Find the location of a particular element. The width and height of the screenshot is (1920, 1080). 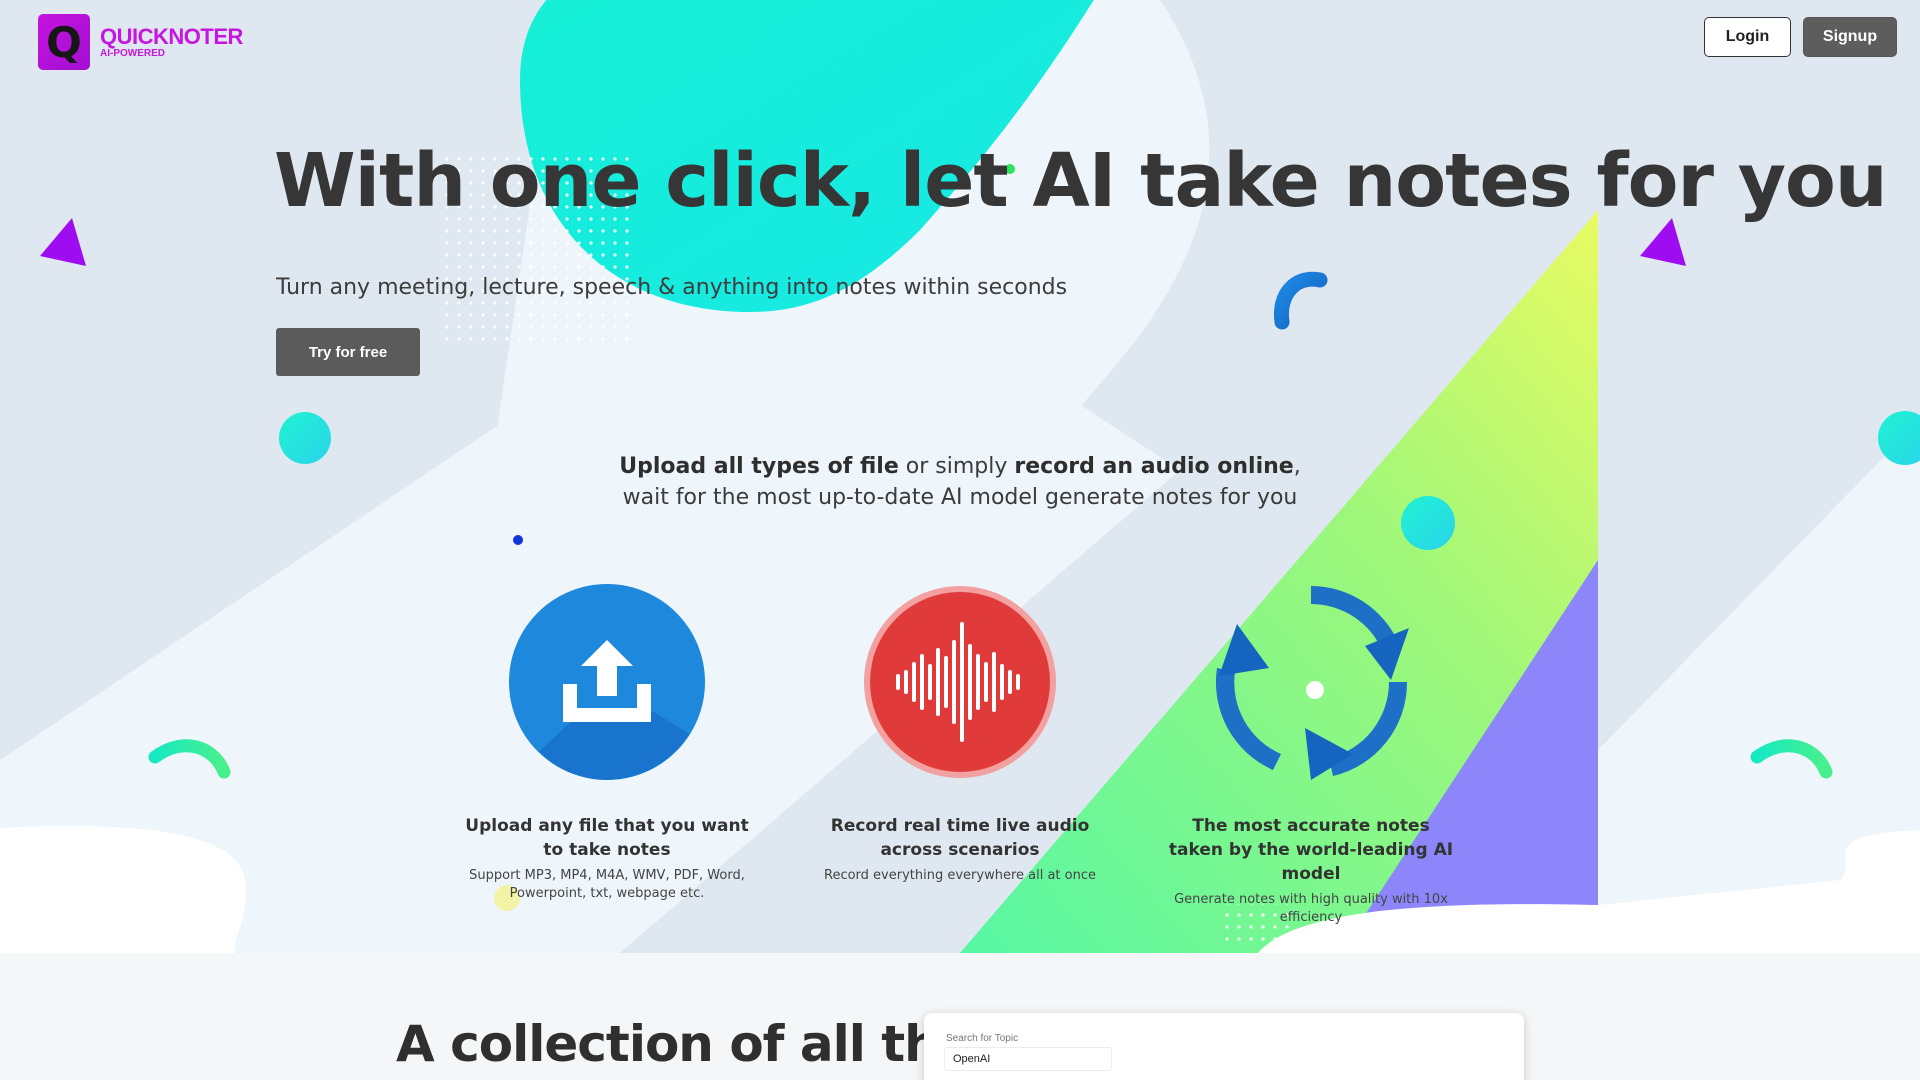

collection-title: A collection of all the is located at coordinates (684, 1044).